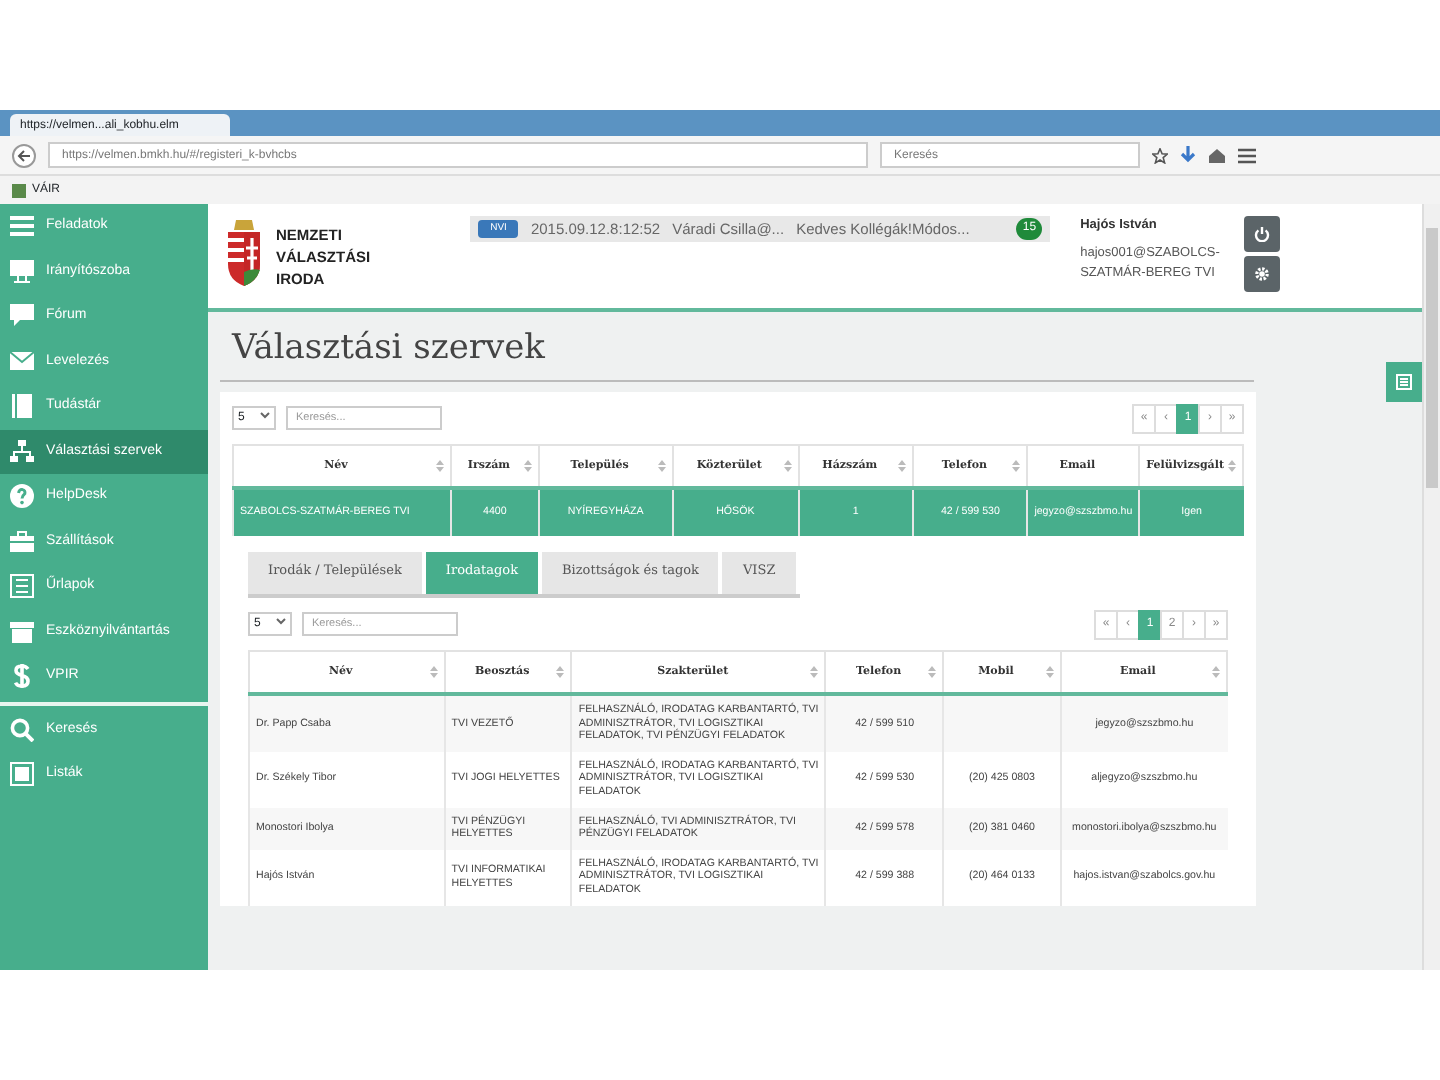 This screenshot has height=1080, width=1440. I want to click on page-title: Választási szervek, so click(737, 346).